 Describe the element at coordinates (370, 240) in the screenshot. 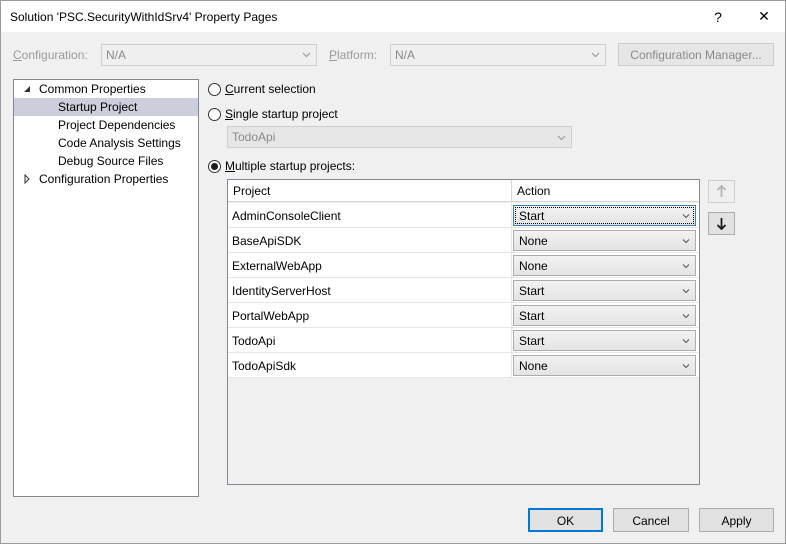

I see `project-name-cell: BaseApiSDK` at that location.